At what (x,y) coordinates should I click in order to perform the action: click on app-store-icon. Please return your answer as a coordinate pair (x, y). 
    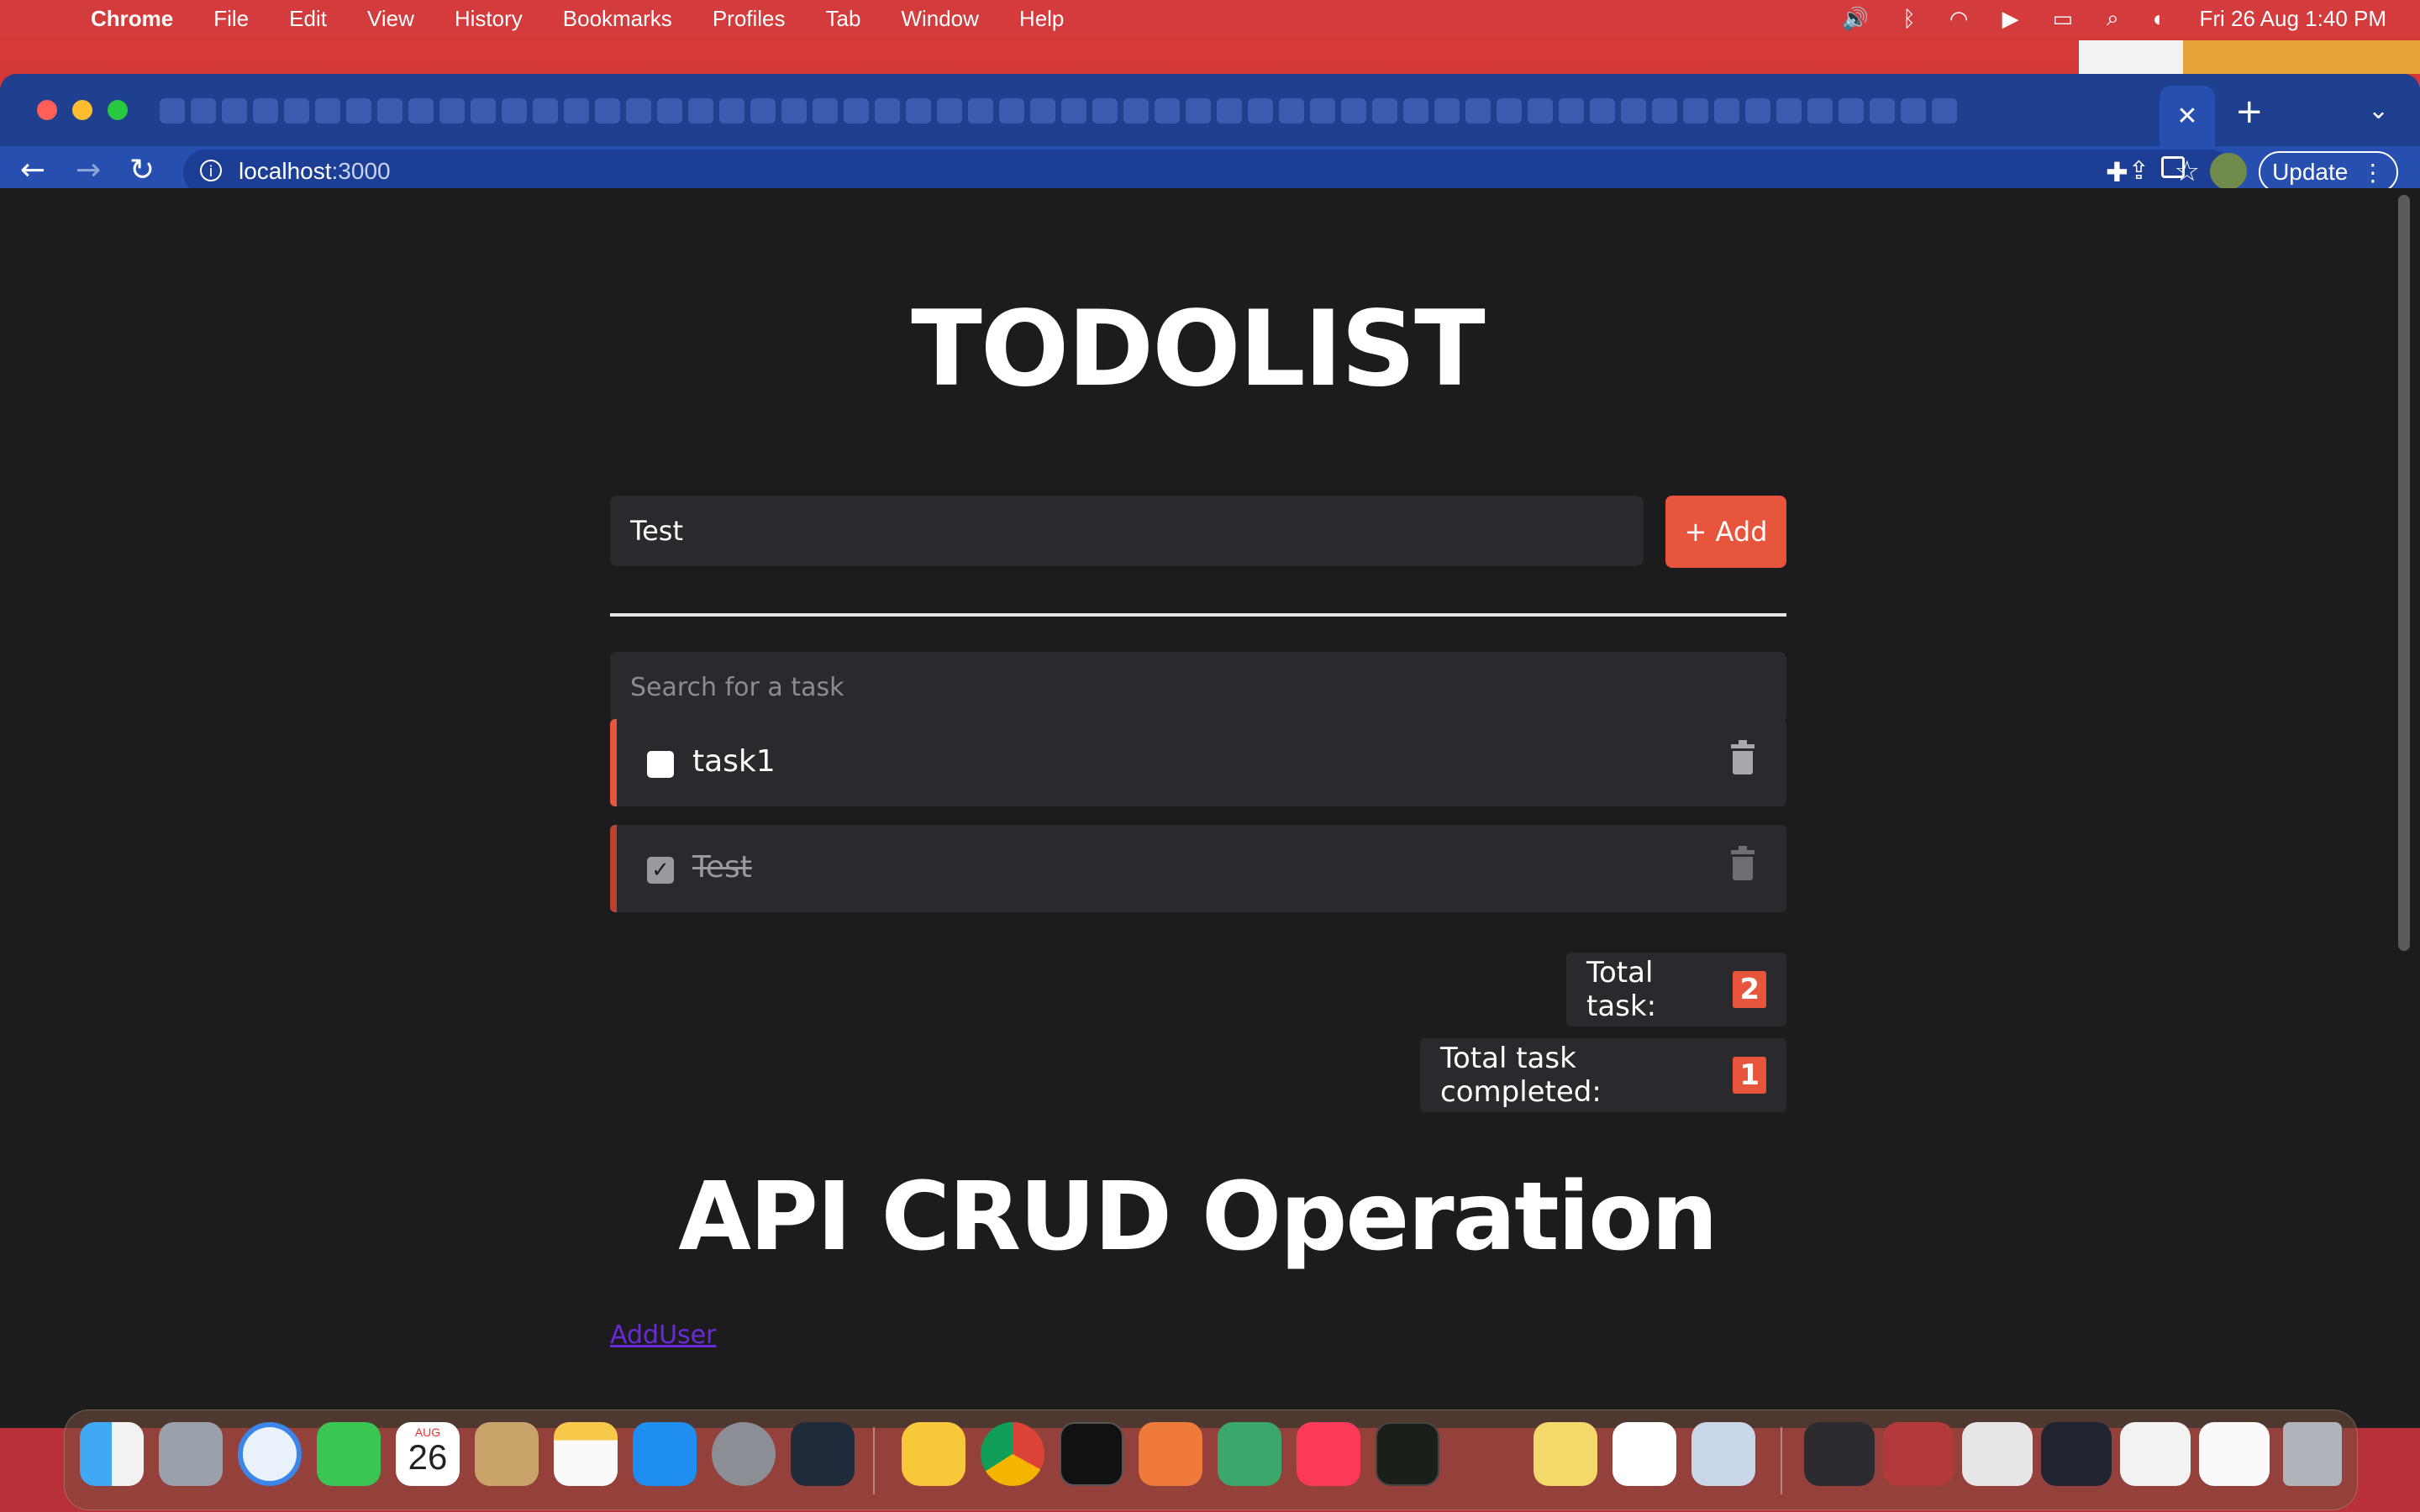
    Looking at the image, I should click on (665, 1454).